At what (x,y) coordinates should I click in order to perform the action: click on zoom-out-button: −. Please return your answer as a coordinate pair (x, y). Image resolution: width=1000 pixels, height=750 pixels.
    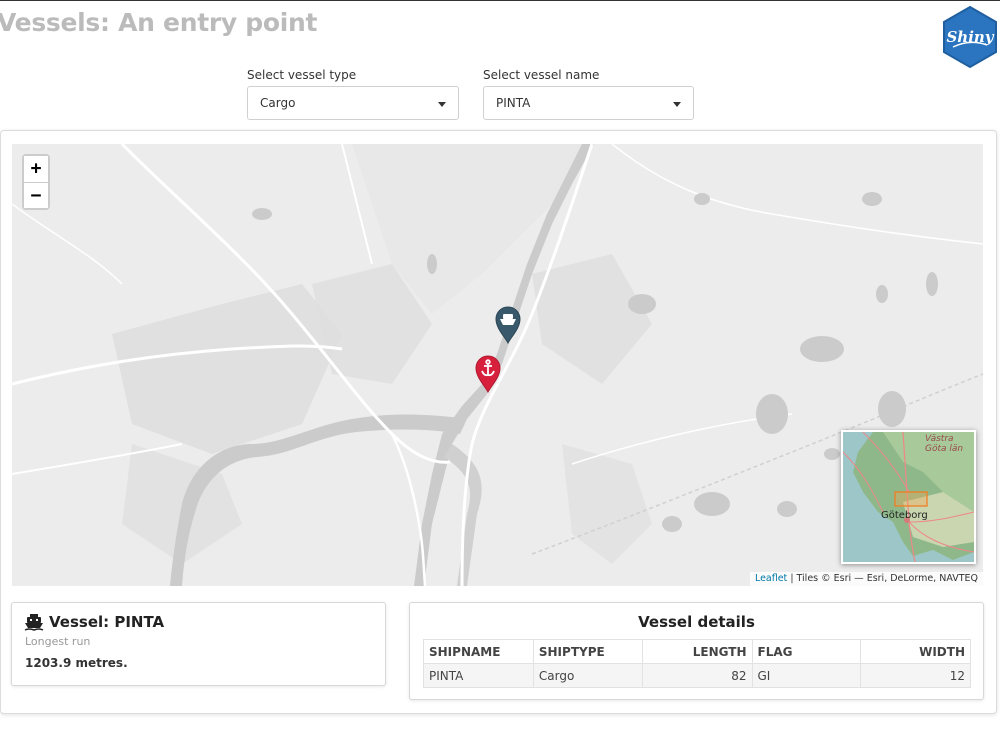
    Looking at the image, I should click on (36, 195).